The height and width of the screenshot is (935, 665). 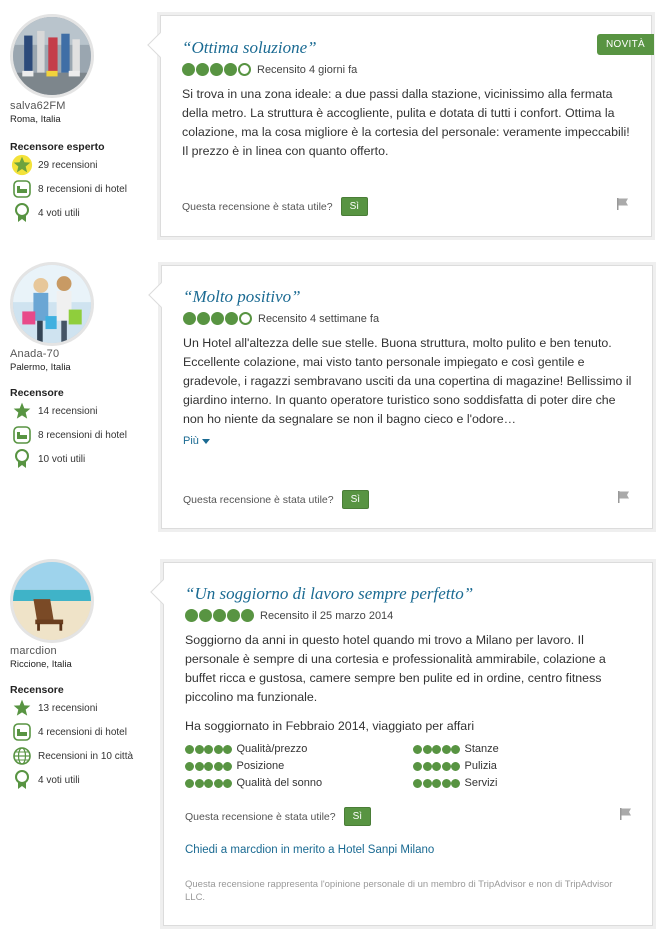 What do you see at coordinates (513, 783) in the screenshot?
I see `sub-rating-service: Servizi` at bounding box center [513, 783].